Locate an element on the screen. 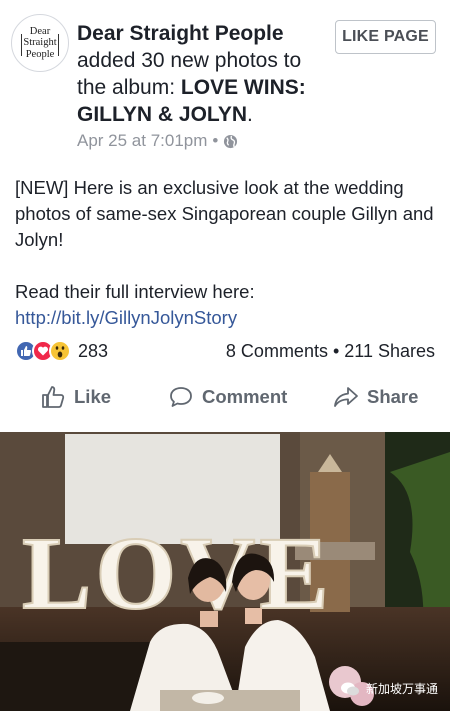 The image size is (450, 711). watermark: 新加坡万事通 is located at coordinates (389, 688).